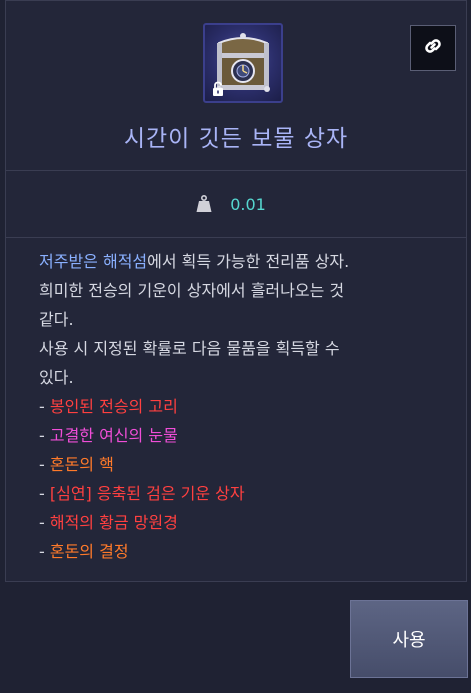 This screenshot has height=693, width=471. What do you see at coordinates (243, 63) in the screenshot?
I see `treasure-chest-icon` at bounding box center [243, 63].